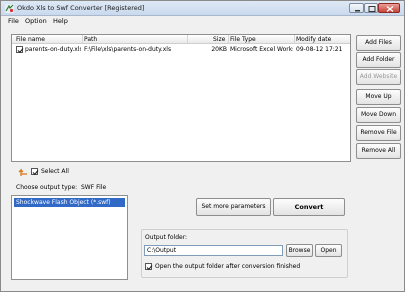  What do you see at coordinates (378, 97) in the screenshot?
I see `move-up-button: Move Up` at bounding box center [378, 97].